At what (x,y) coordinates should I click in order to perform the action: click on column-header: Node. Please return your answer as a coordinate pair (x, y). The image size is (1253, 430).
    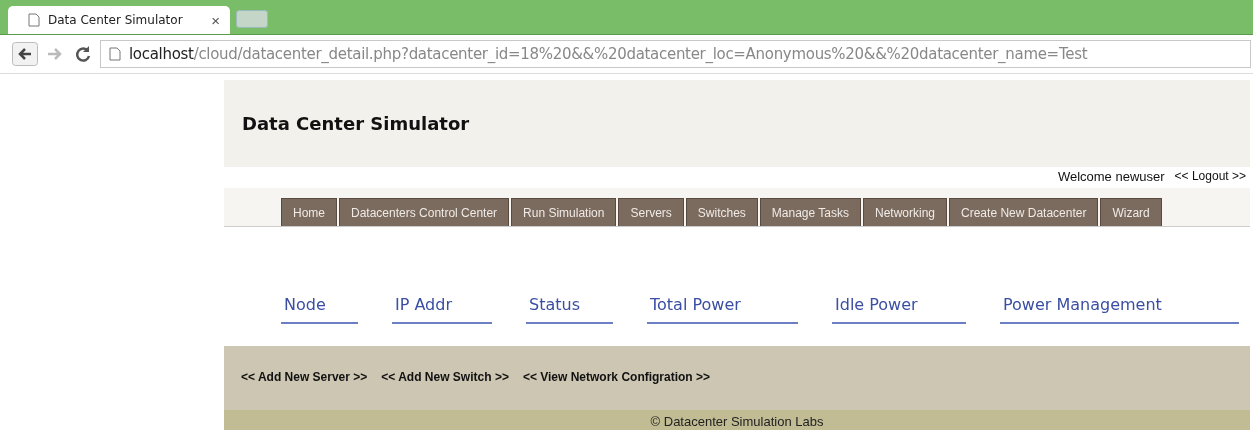
    Looking at the image, I should click on (319, 309).